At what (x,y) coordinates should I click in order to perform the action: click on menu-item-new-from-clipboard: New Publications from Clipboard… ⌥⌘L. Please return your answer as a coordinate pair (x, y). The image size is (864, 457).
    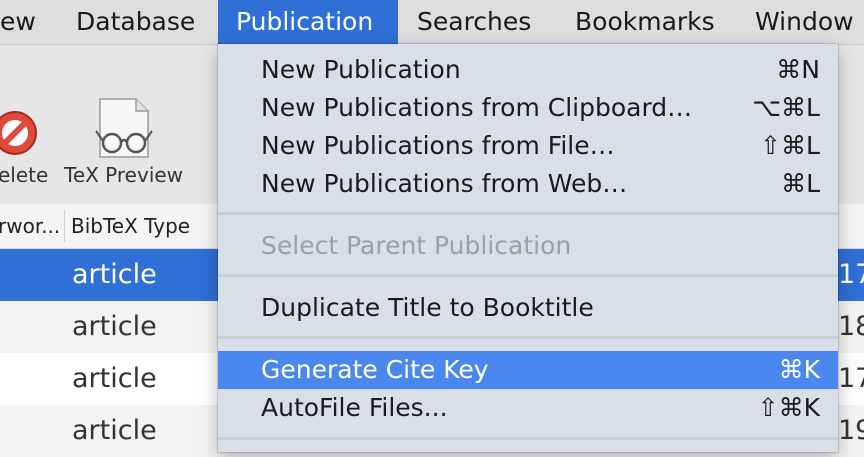
    Looking at the image, I should click on (528, 108).